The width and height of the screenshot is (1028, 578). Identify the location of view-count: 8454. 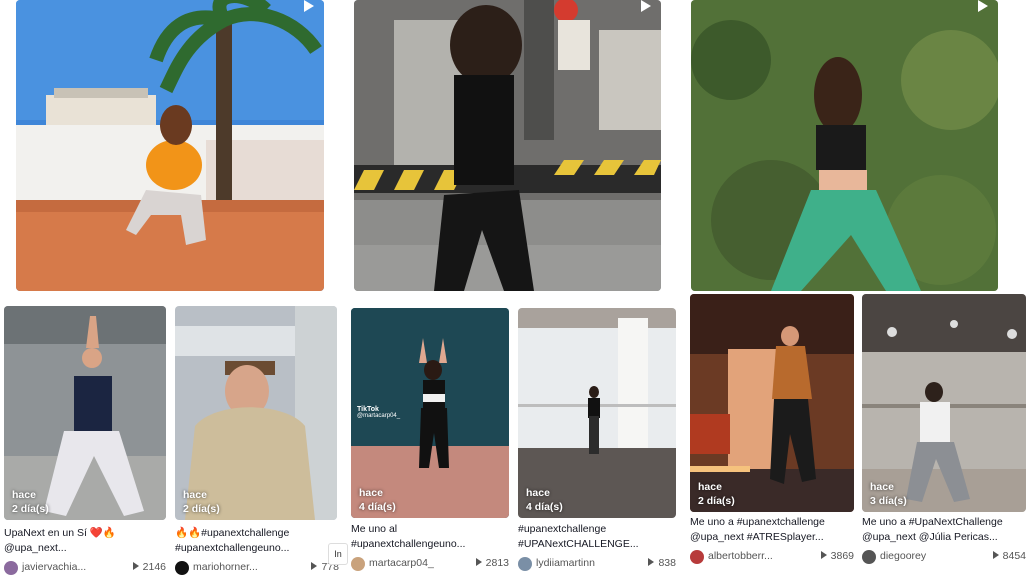
(1009, 556).